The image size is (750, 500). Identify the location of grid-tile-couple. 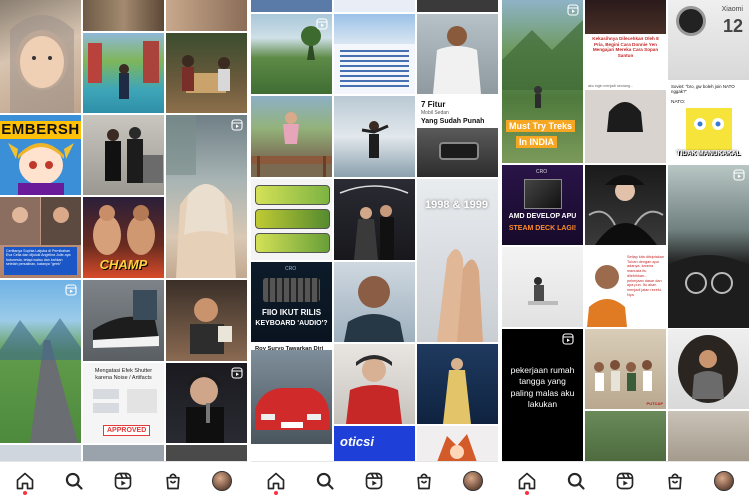
(123, 155).